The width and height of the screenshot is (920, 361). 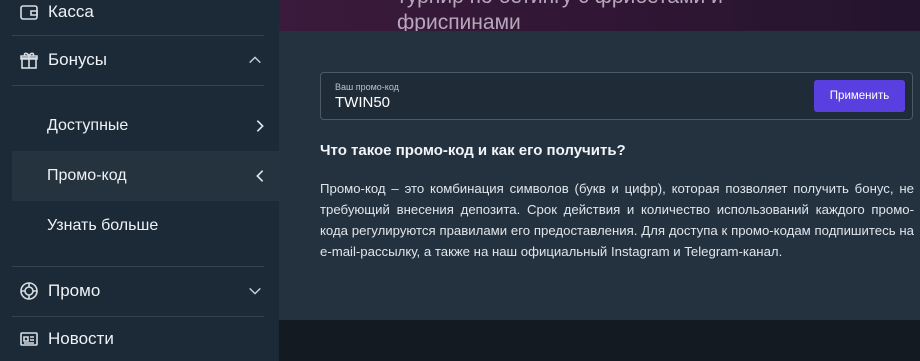 I want to click on sidebar-subitem-available: Доступные, so click(x=145, y=126).